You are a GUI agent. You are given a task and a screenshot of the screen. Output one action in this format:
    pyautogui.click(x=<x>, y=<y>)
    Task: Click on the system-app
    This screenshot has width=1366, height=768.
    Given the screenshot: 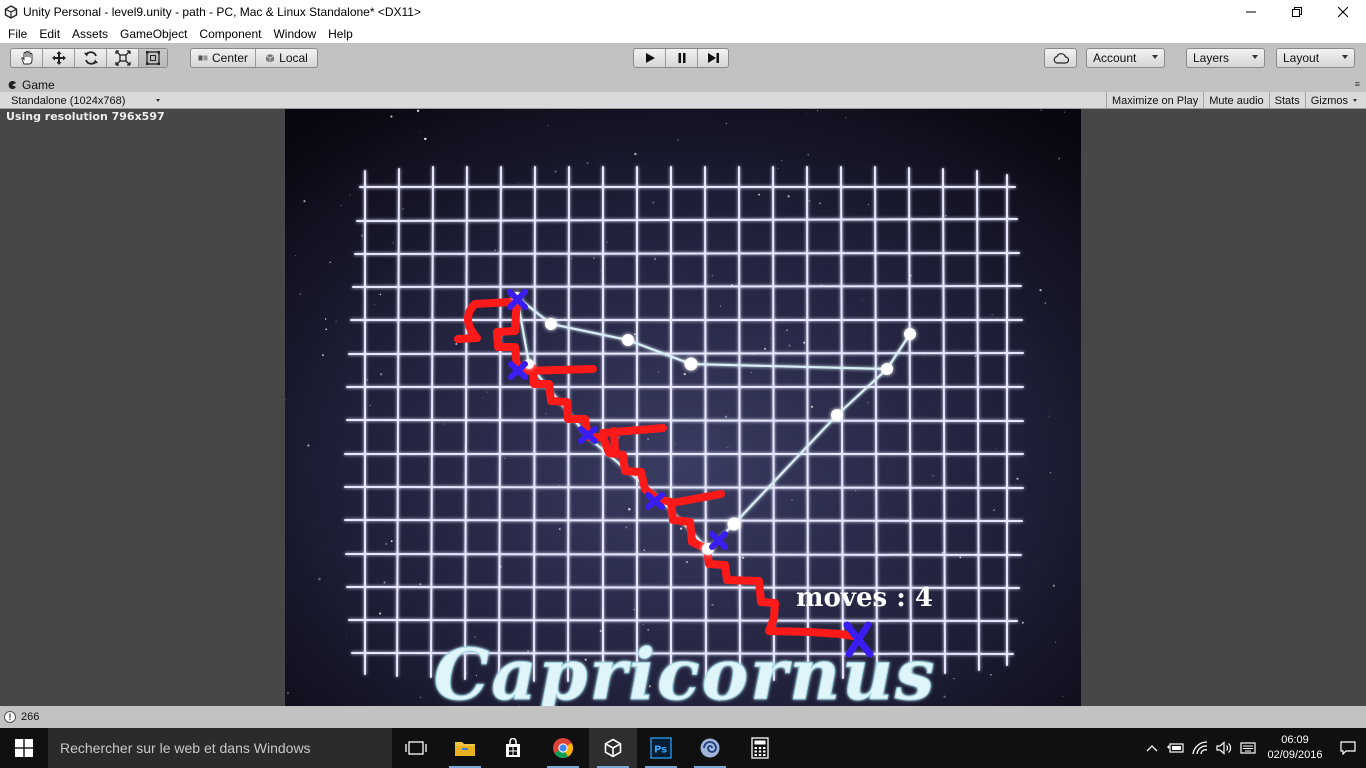 What is the action you would take?
    pyautogui.click(x=710, y=748)
    